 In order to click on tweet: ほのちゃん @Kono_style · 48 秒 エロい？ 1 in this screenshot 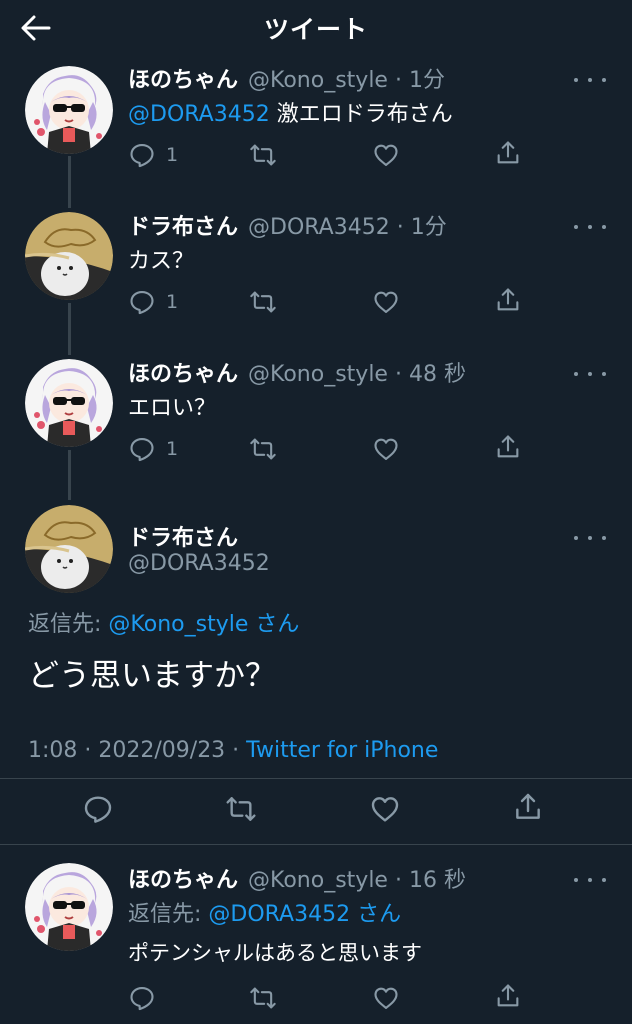, I will do `click(316, 425)`.